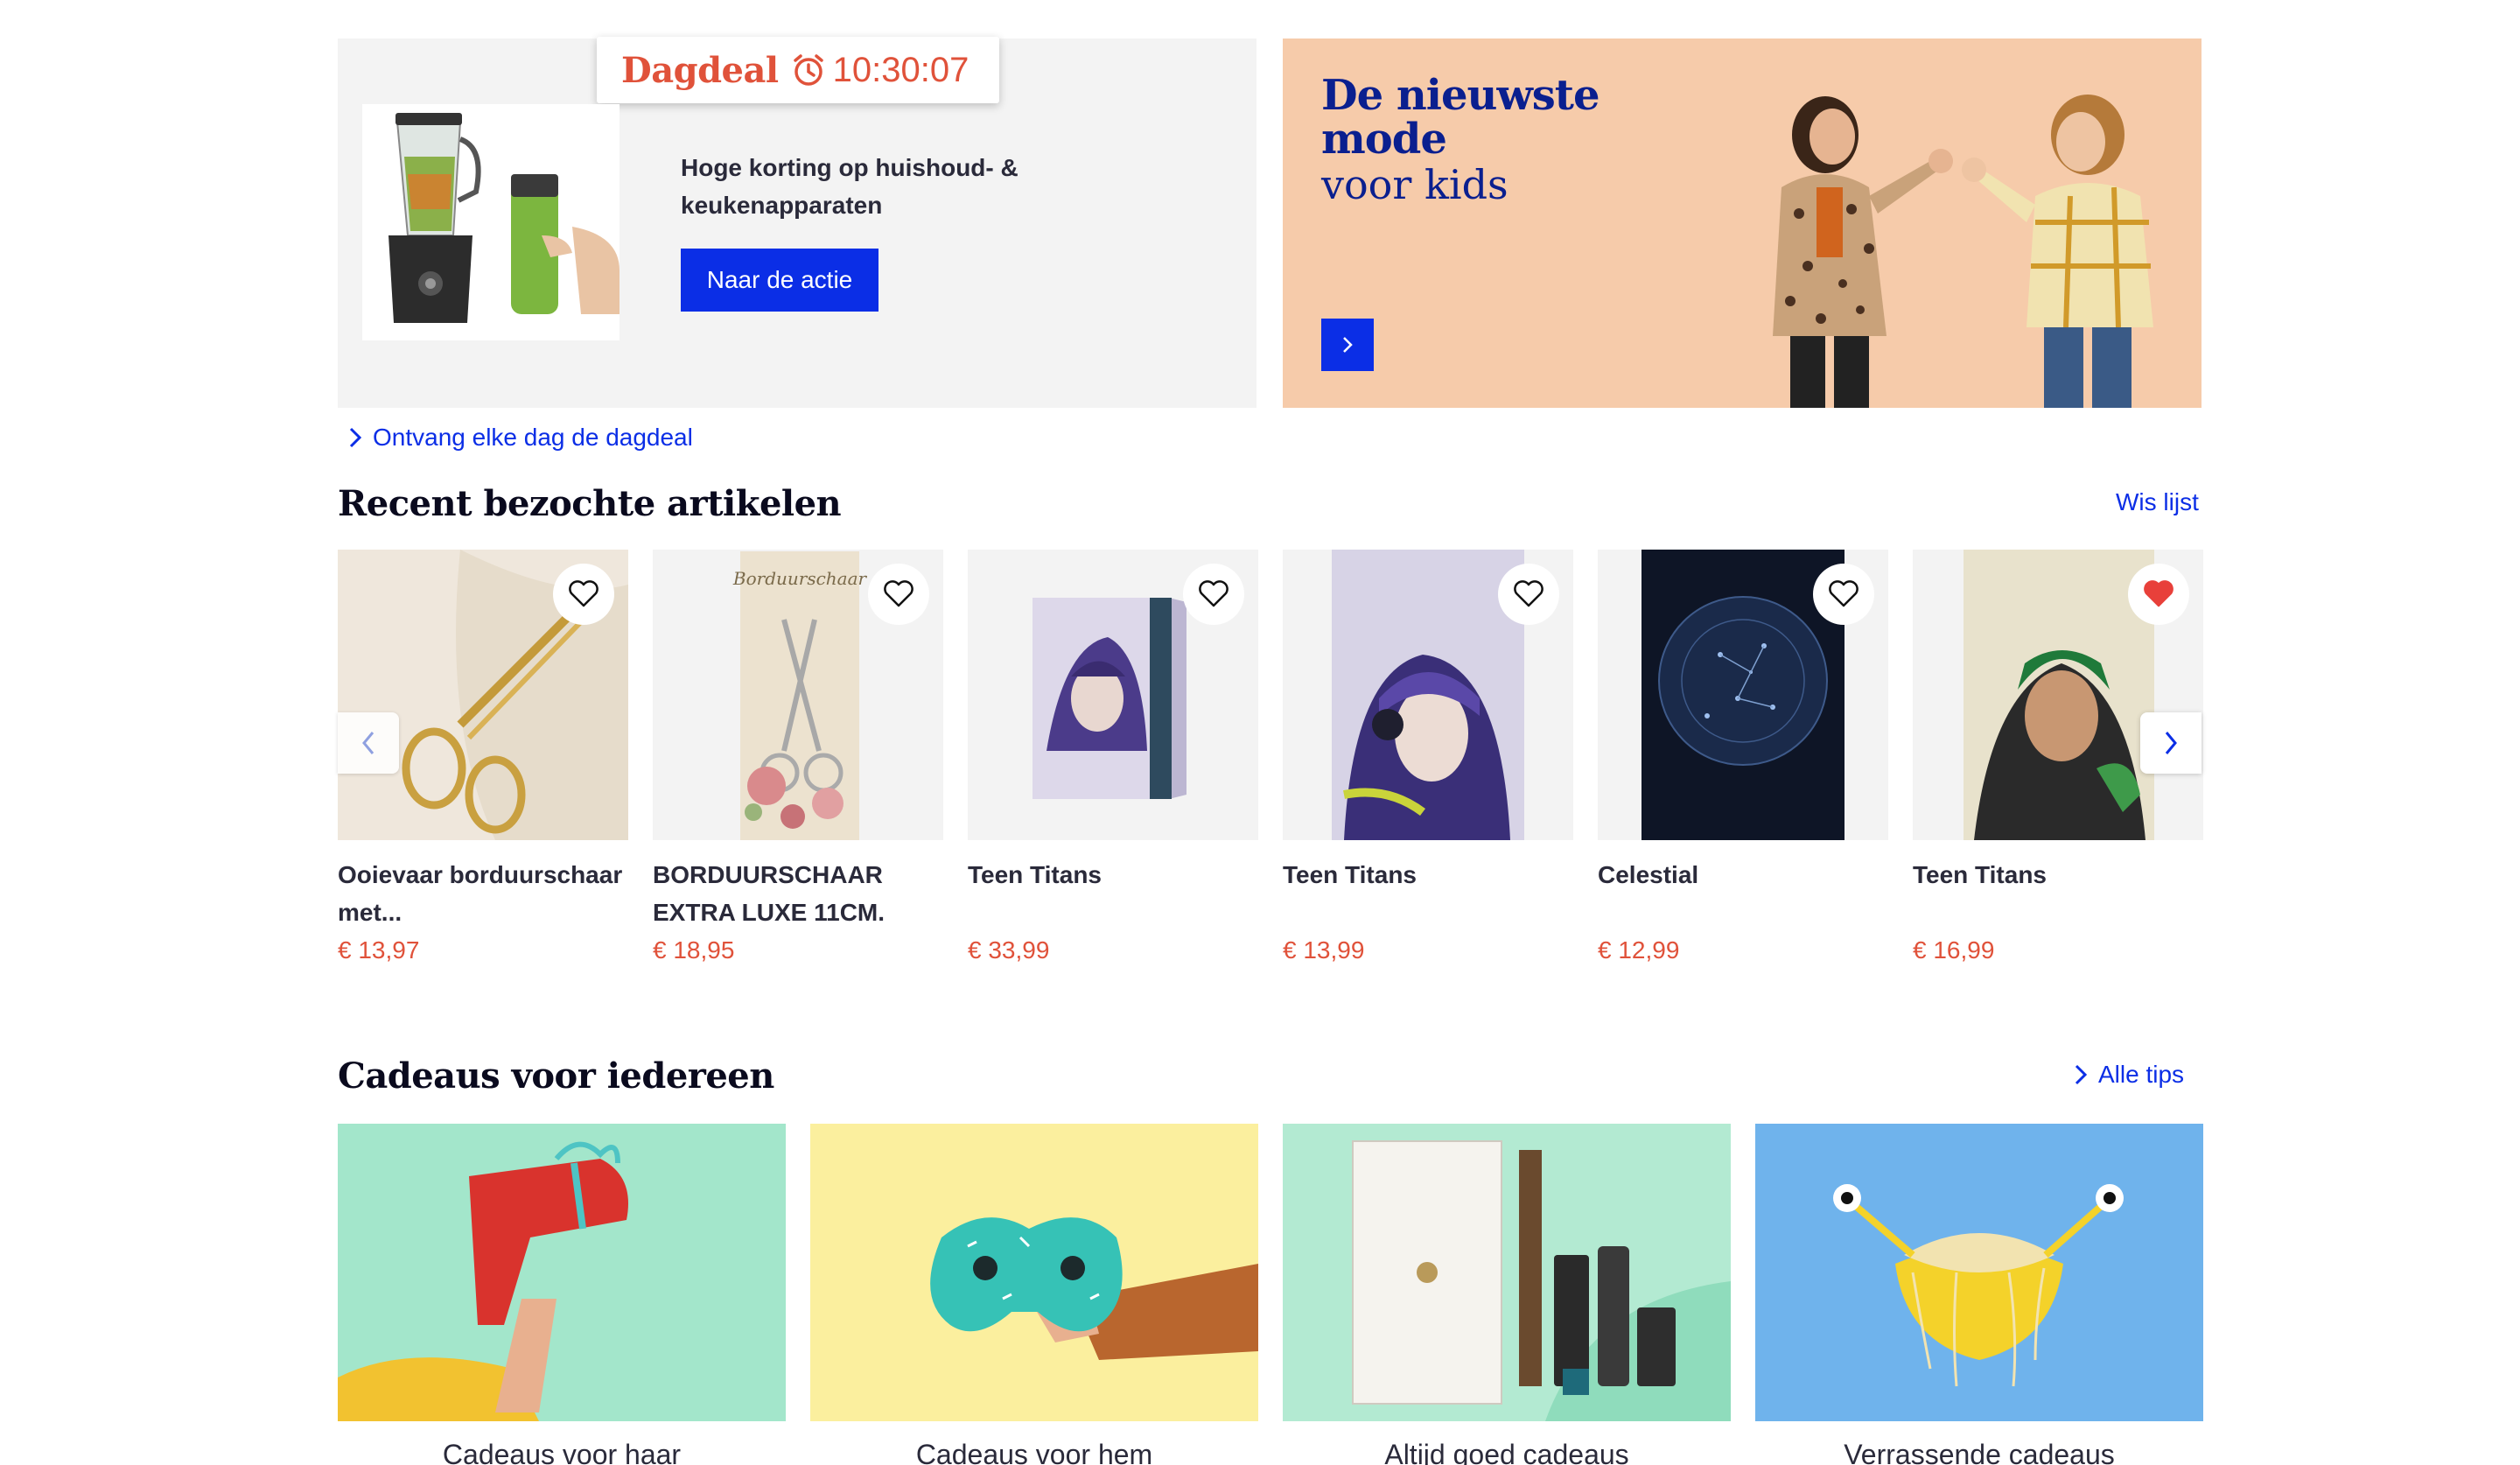 The width and height of the screenshot is (2520, 1465). Describe the element at coordinates (1742, 223) in the screenshot. I see `kids-fashion-banner: De nieuwste mode voor kids` at that location.